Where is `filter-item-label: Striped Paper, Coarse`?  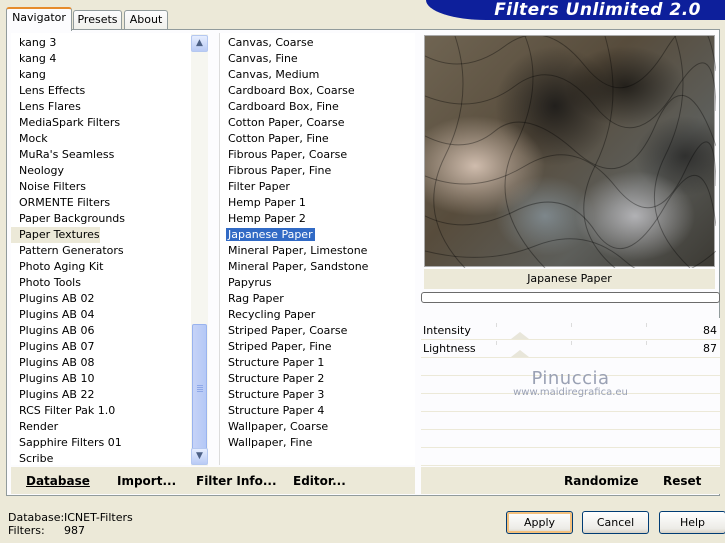 filter-item-label: Striped Paper, Coarse is located at coordinates (288, 330).